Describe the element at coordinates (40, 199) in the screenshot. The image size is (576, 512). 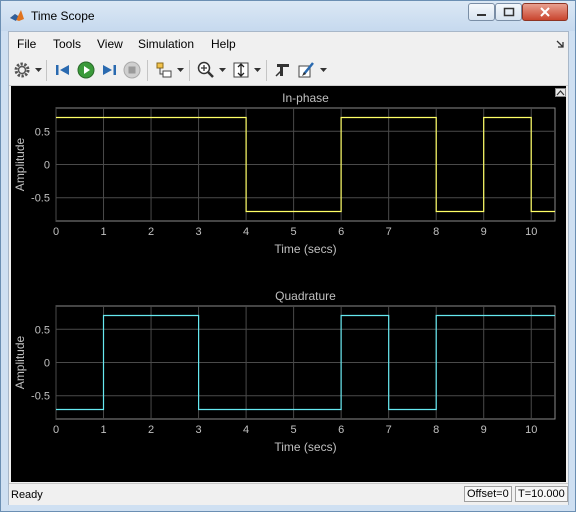
I see `inphase-ytick-label: -0.5` at that location.